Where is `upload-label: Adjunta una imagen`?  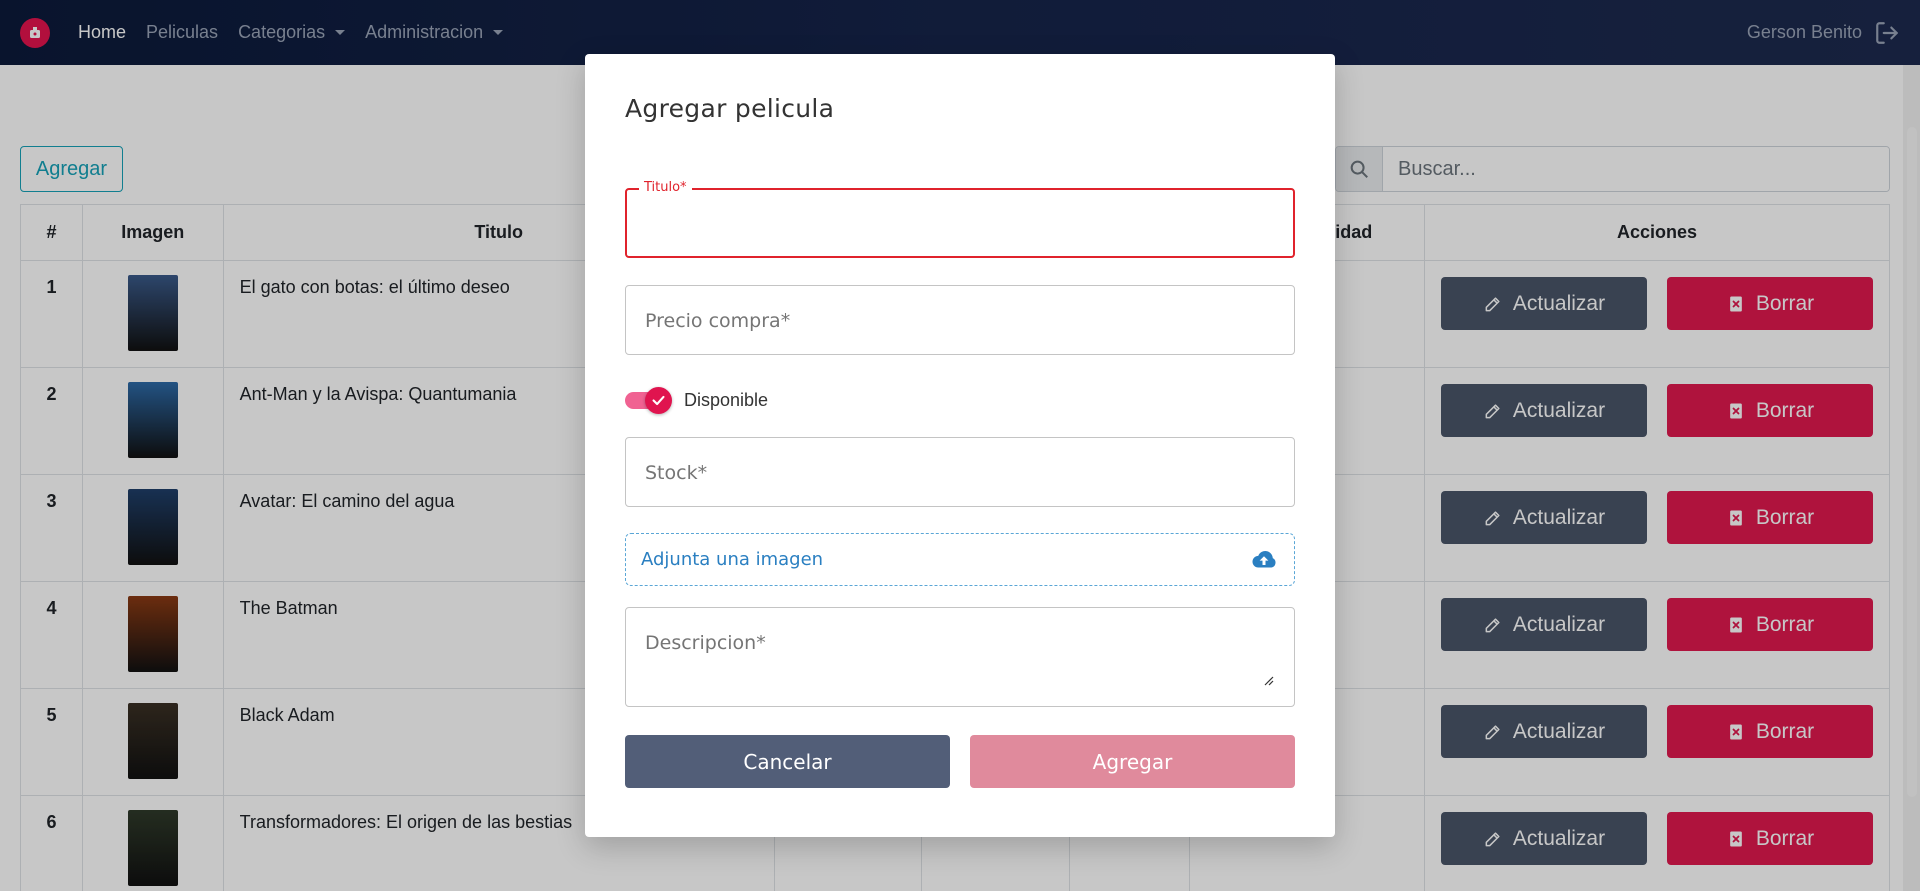
upload-label: Adjunta una imagen is located at coordinates (732, 559).